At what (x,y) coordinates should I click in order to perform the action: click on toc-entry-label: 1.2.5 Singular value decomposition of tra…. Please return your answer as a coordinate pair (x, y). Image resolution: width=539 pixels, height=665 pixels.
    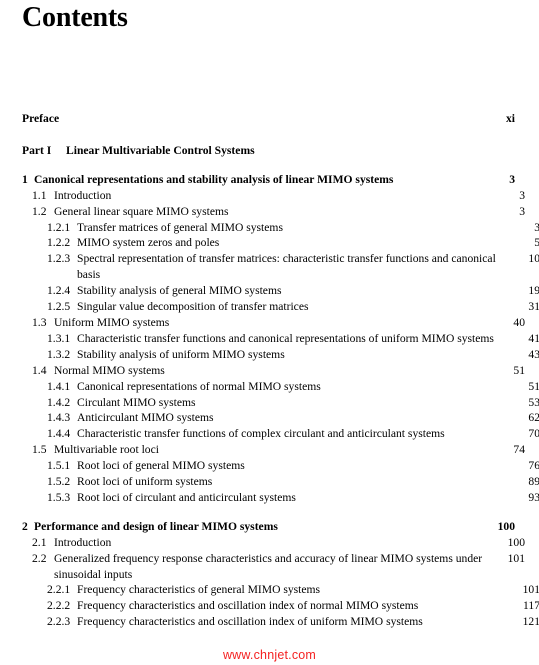
    Looking at the image, I should click on (278, 307).